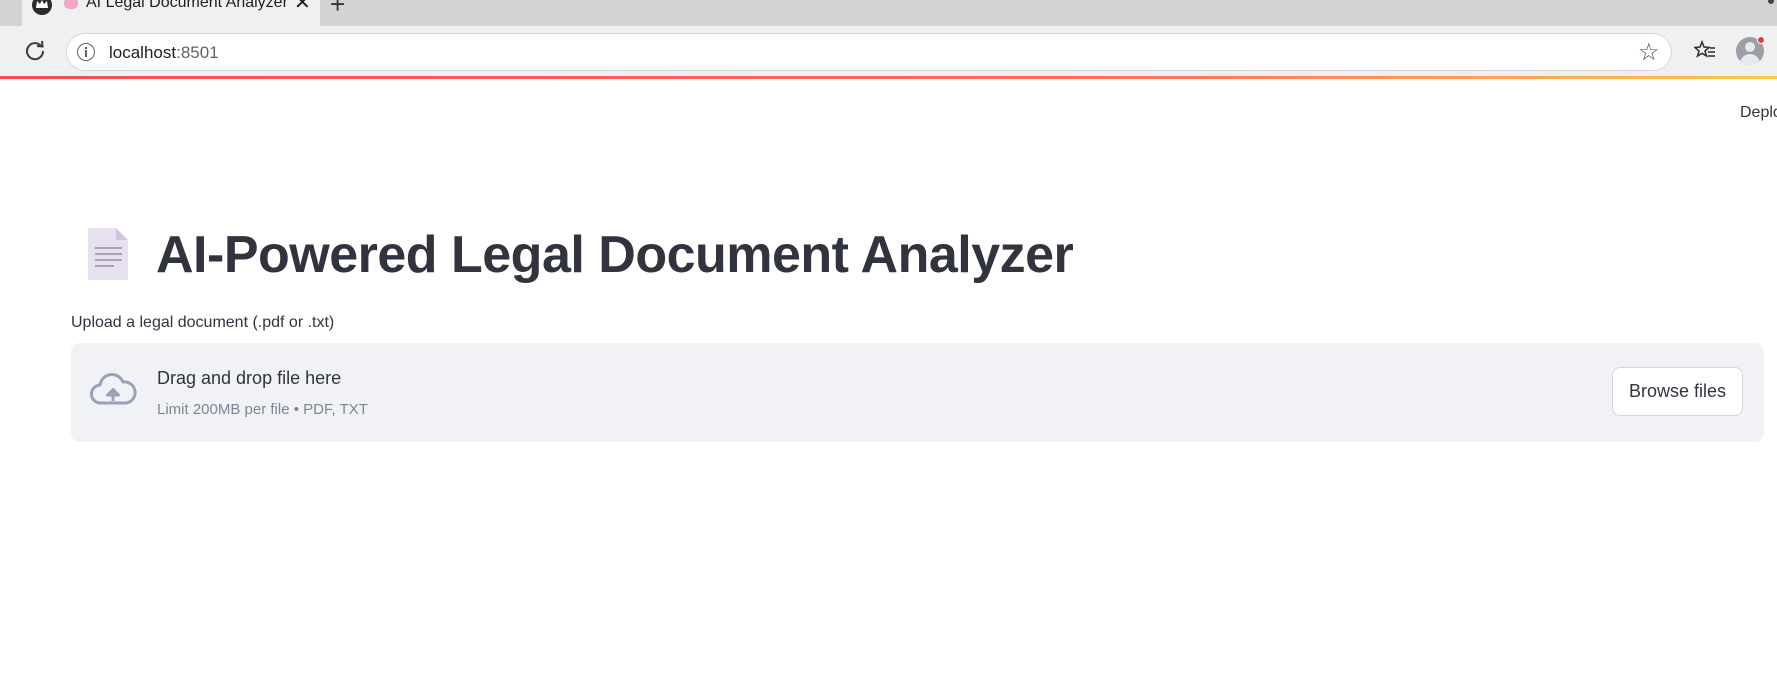  I want to click on browser-toolbar: localhost:8501 ☆, so click(888, 52).